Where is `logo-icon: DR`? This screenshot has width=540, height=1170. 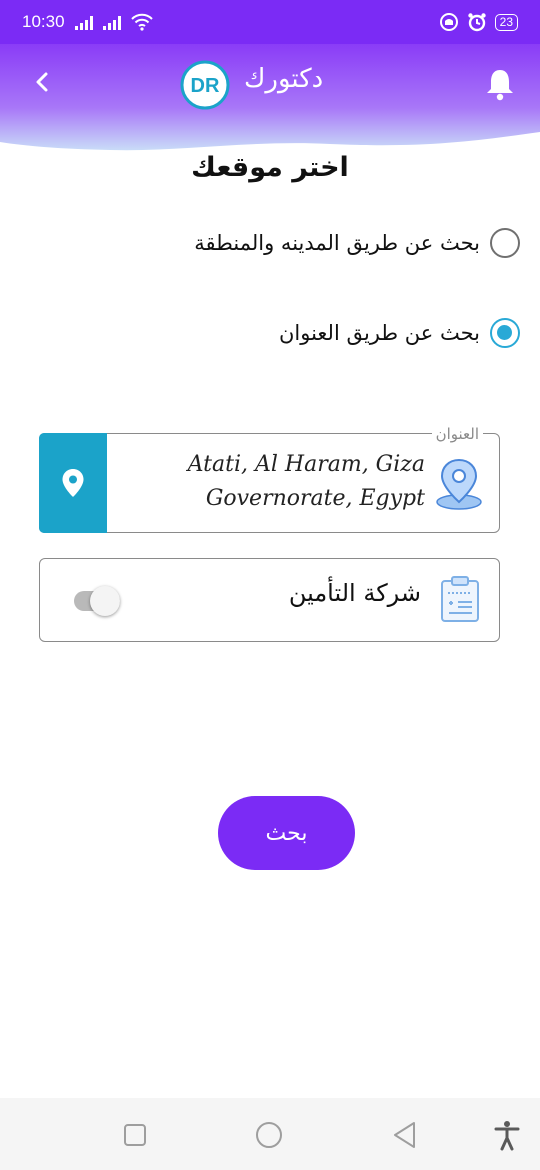 logo-icon: DR is located at coordinates (205, 85).